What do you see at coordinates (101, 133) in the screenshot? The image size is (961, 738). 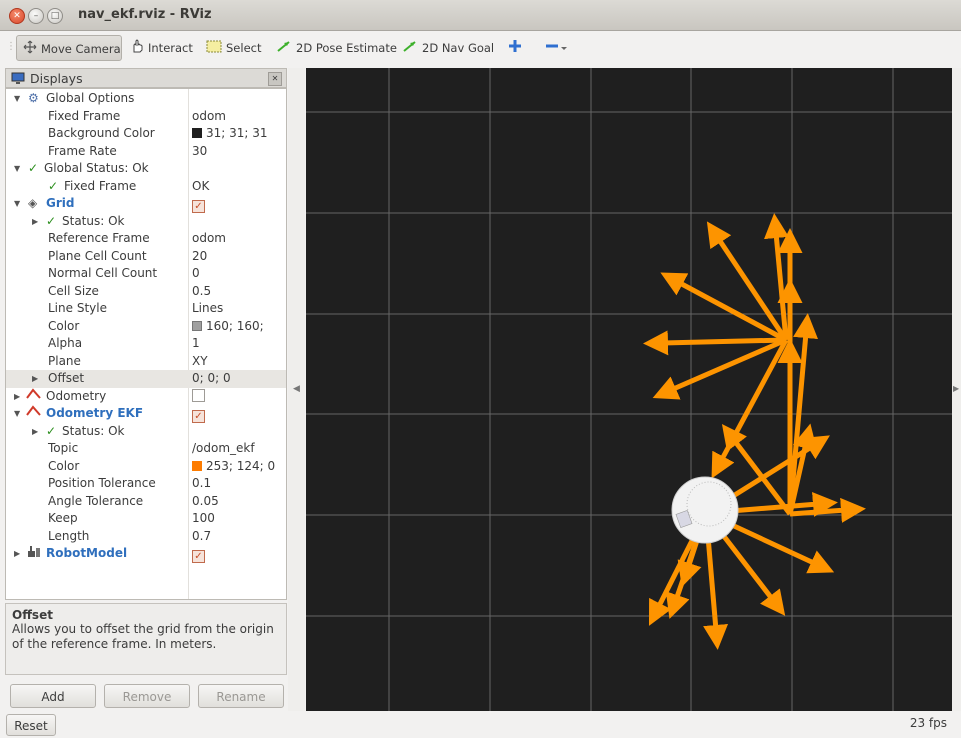 I see `row-label: Background Color` at bounding box center [101, 133].